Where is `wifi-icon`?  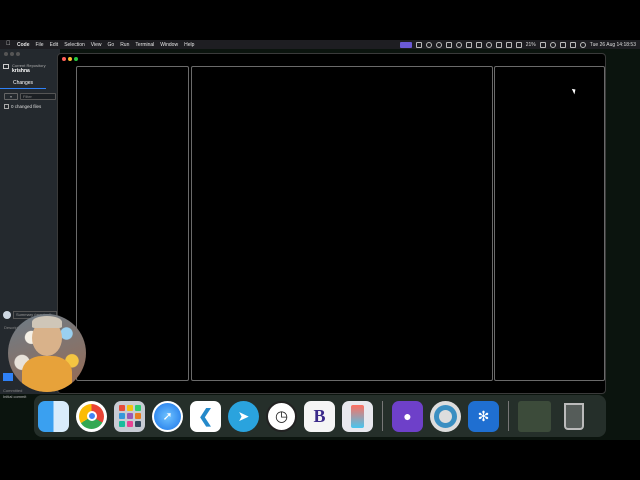
wifi-icon is located at coordinates (542, 44).